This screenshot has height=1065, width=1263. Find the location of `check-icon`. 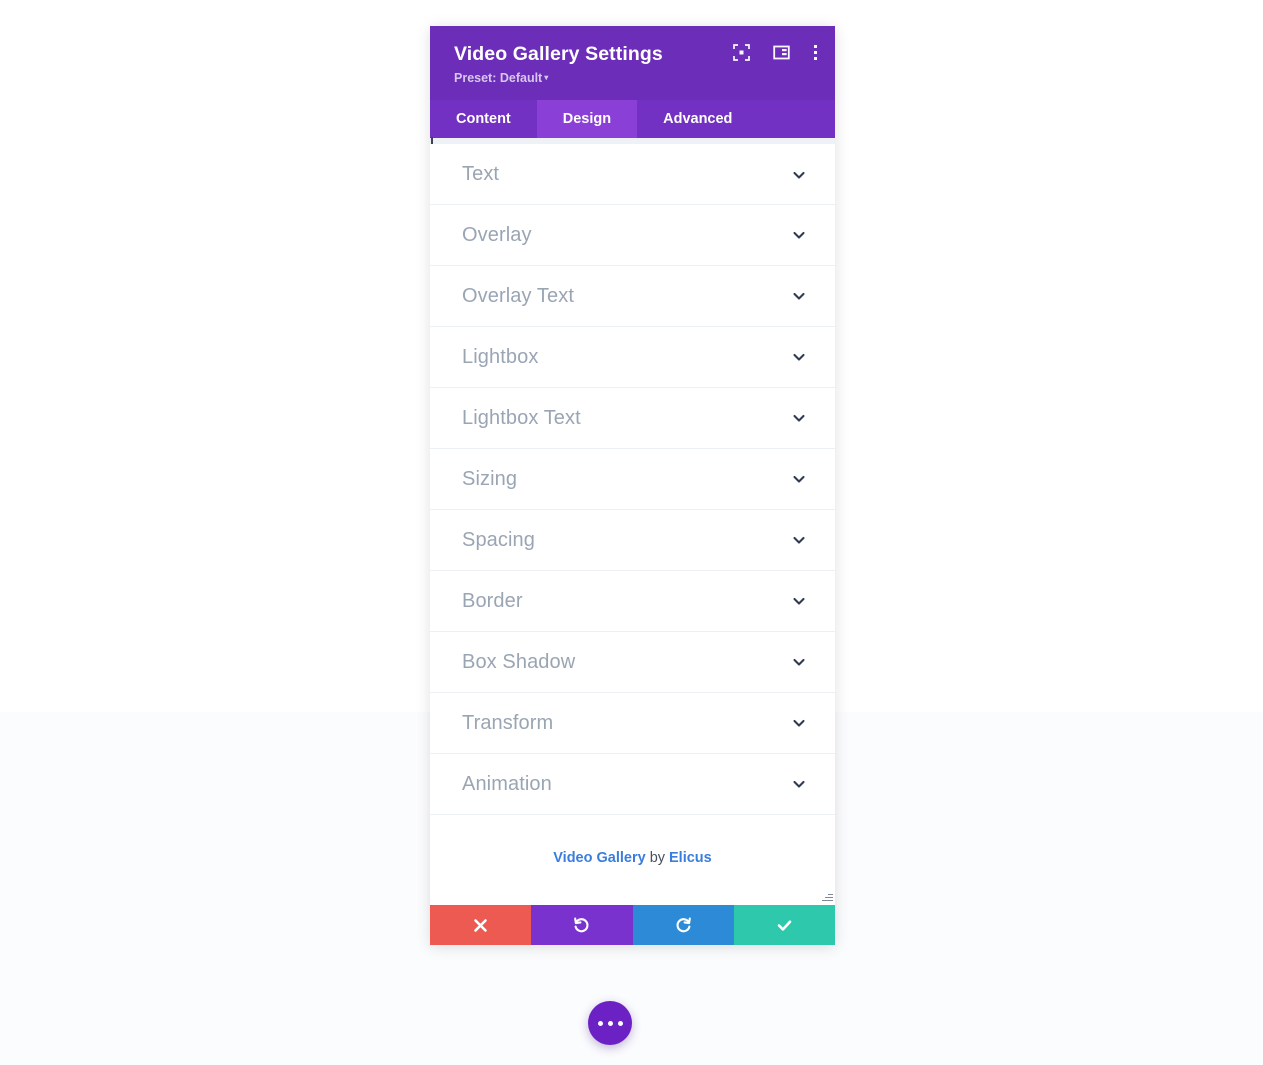

check-icon is located at coordinates (784, 925).